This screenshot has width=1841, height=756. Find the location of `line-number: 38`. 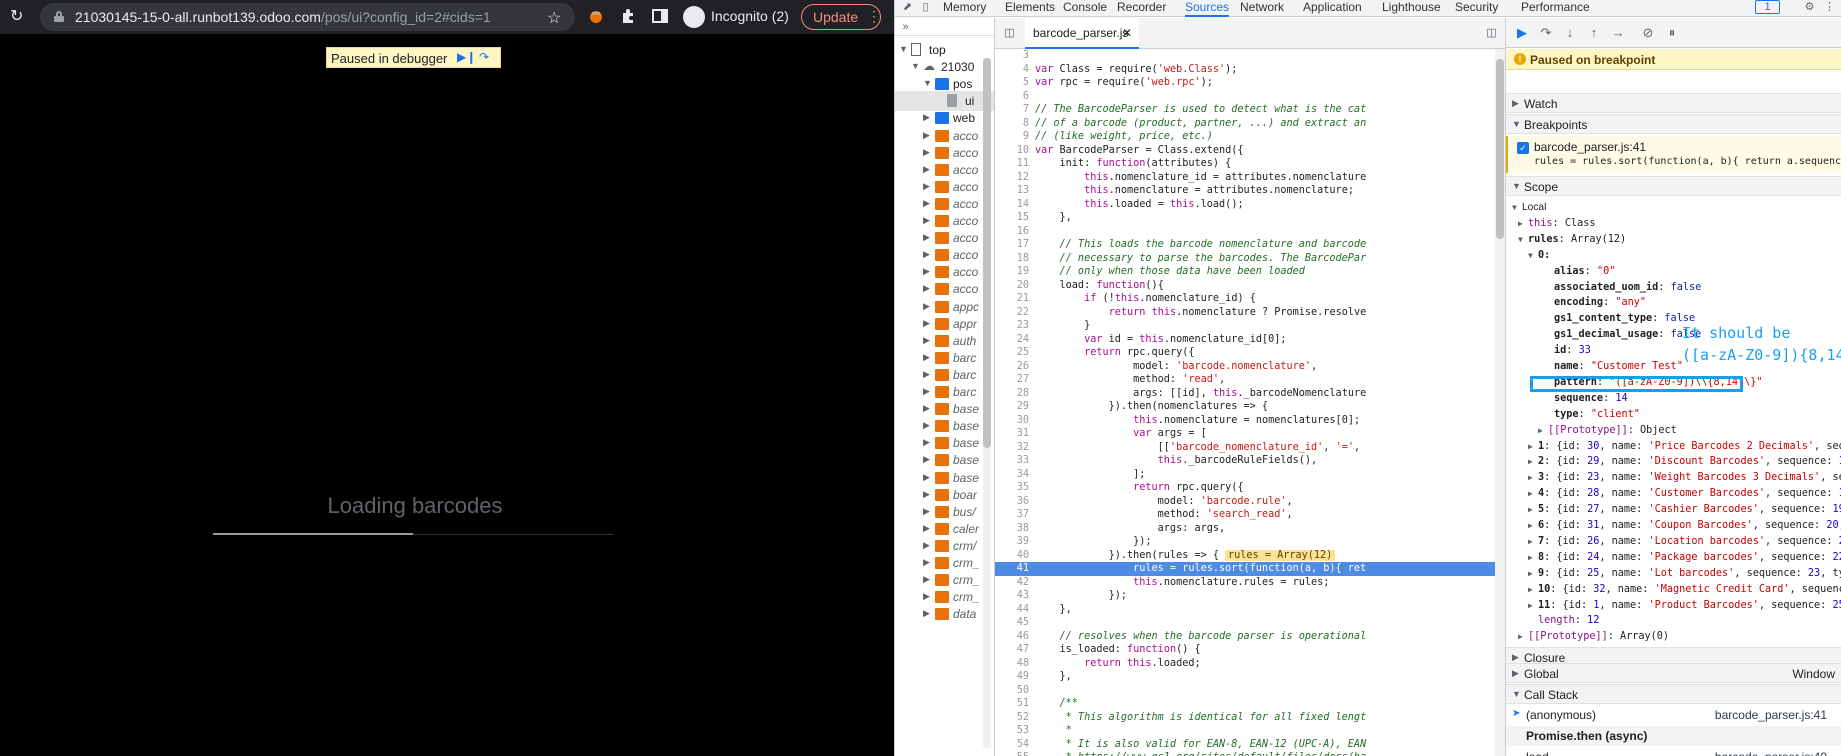

line-number: 38 is located at coordinates (1012, 529).